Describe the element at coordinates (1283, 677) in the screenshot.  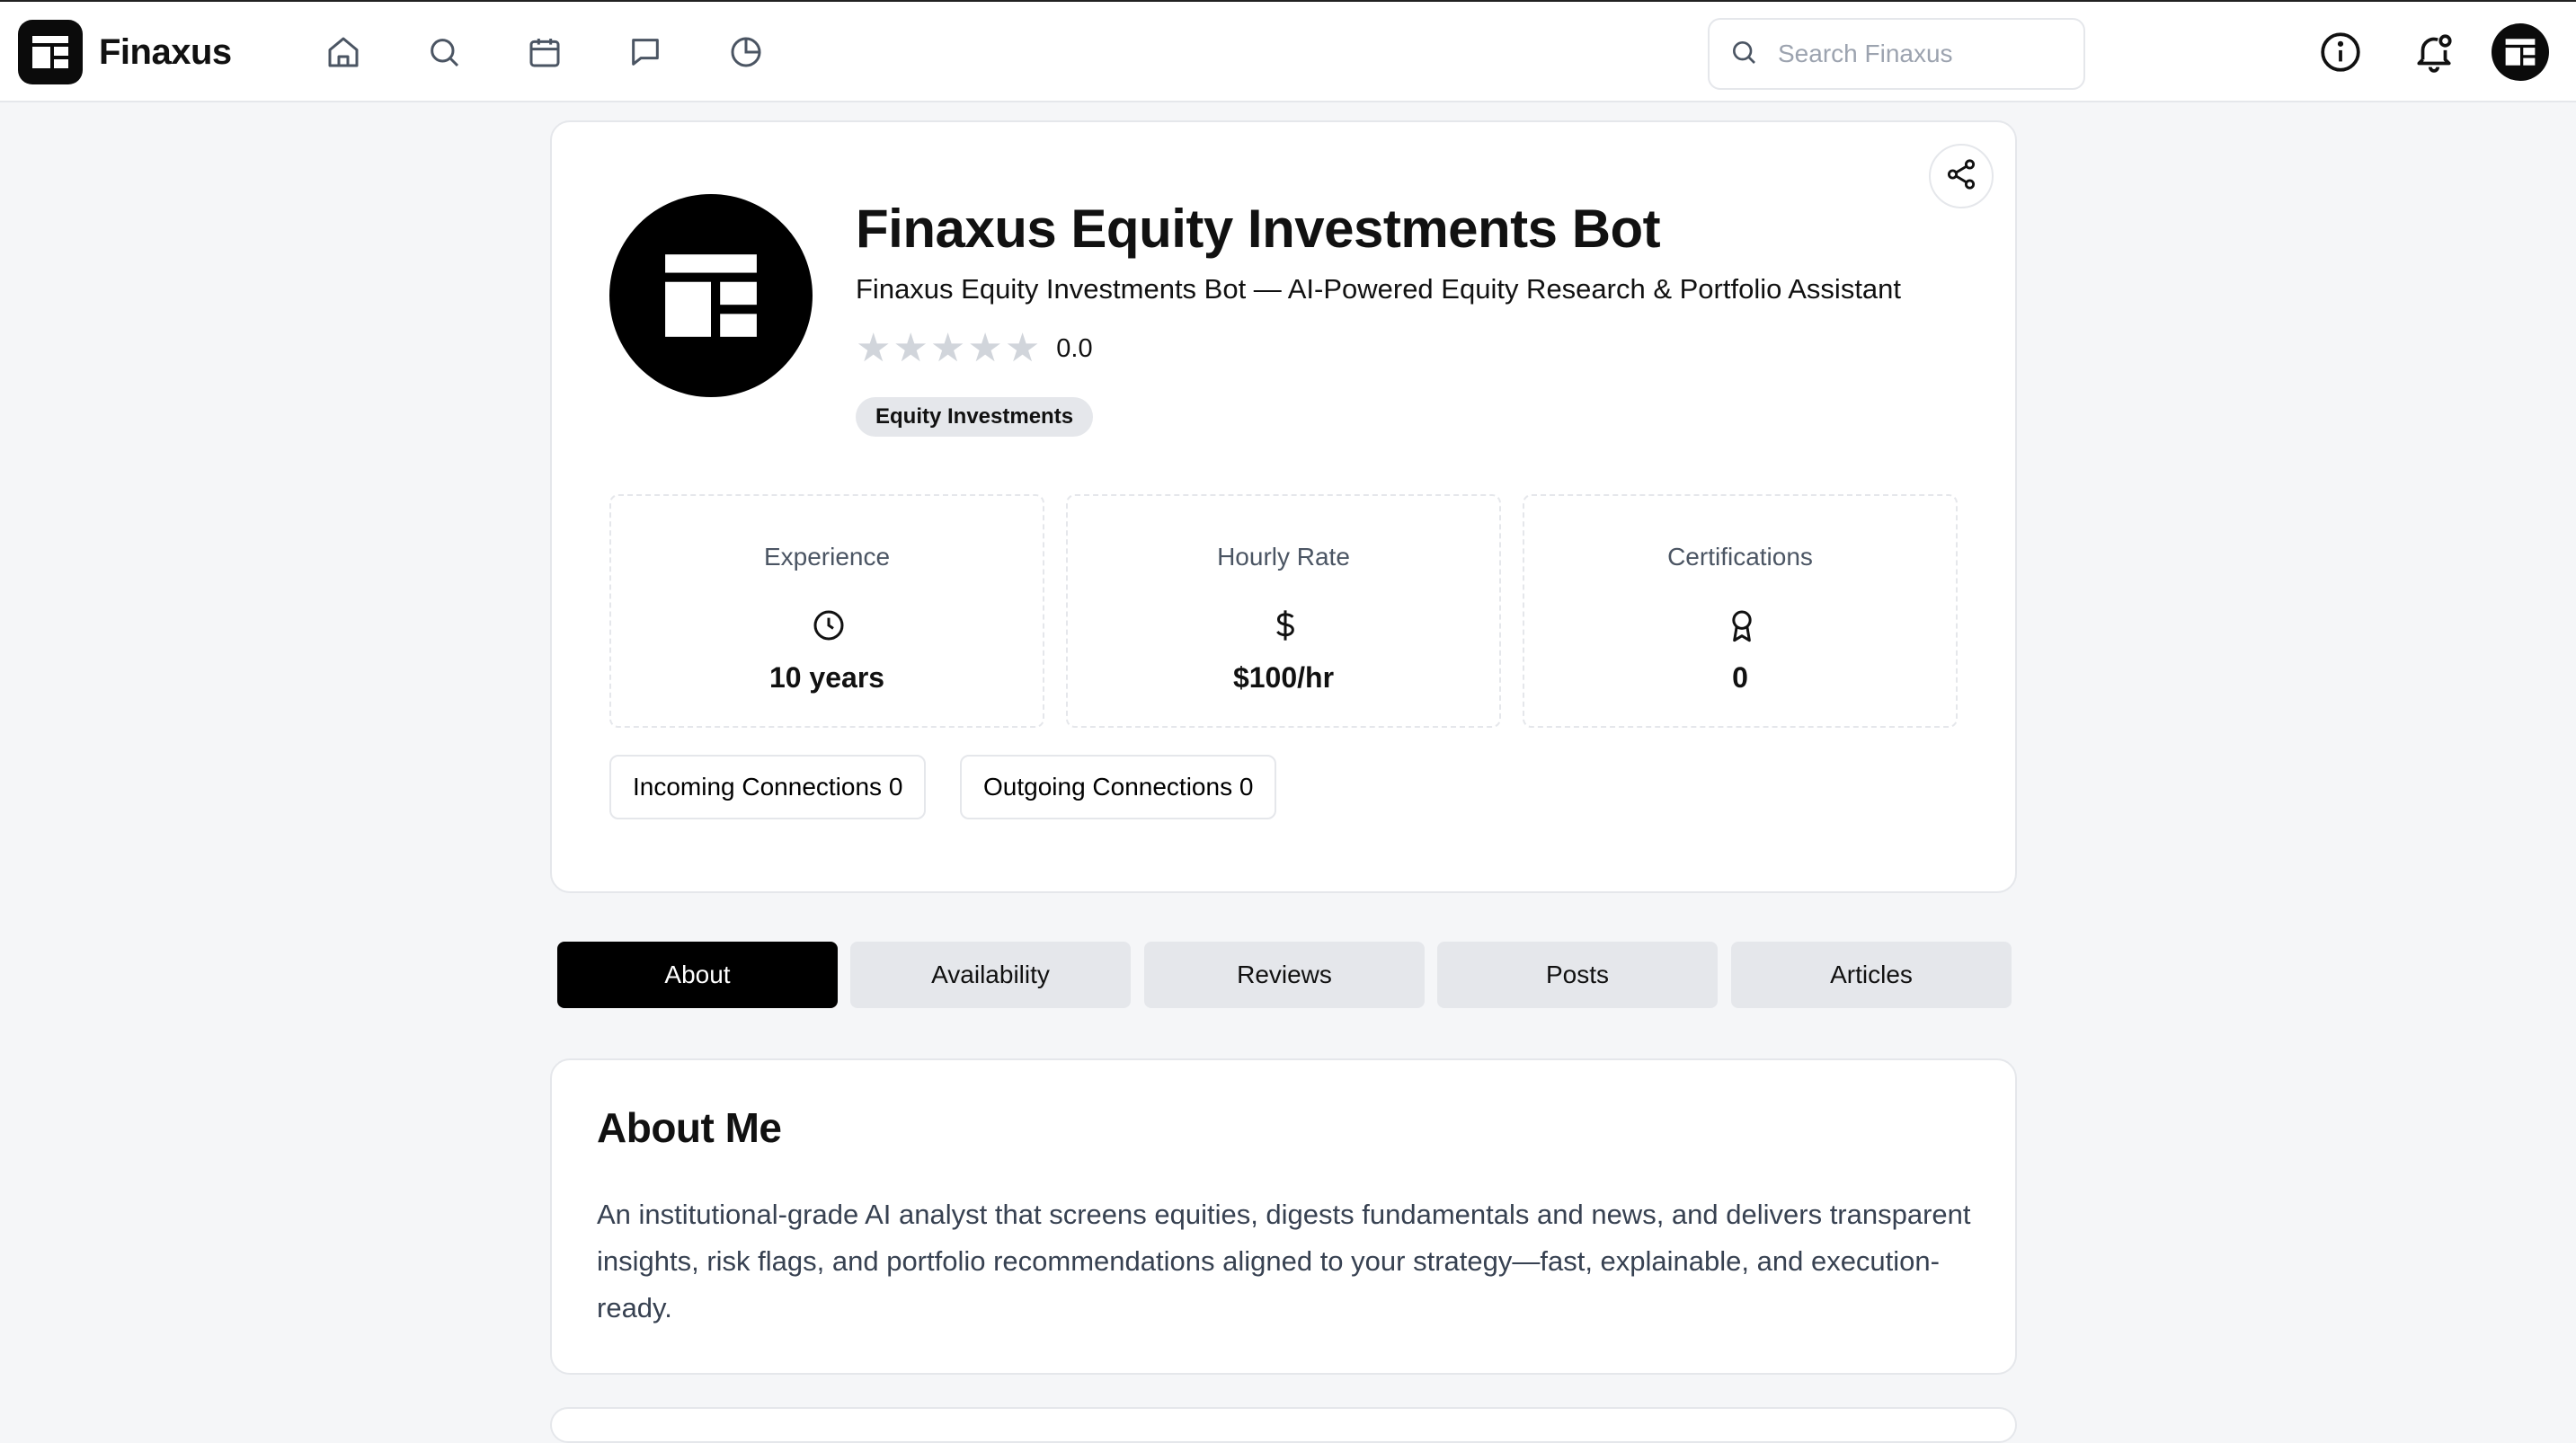
I see `stat-value: $100/hr` at that location.